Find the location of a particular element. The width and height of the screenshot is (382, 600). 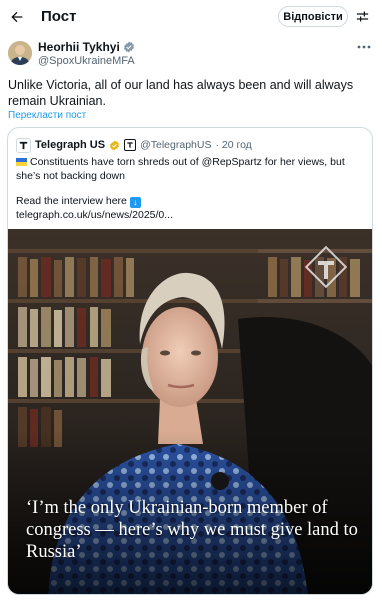

avatar-image is located at coordinates (20, 53).